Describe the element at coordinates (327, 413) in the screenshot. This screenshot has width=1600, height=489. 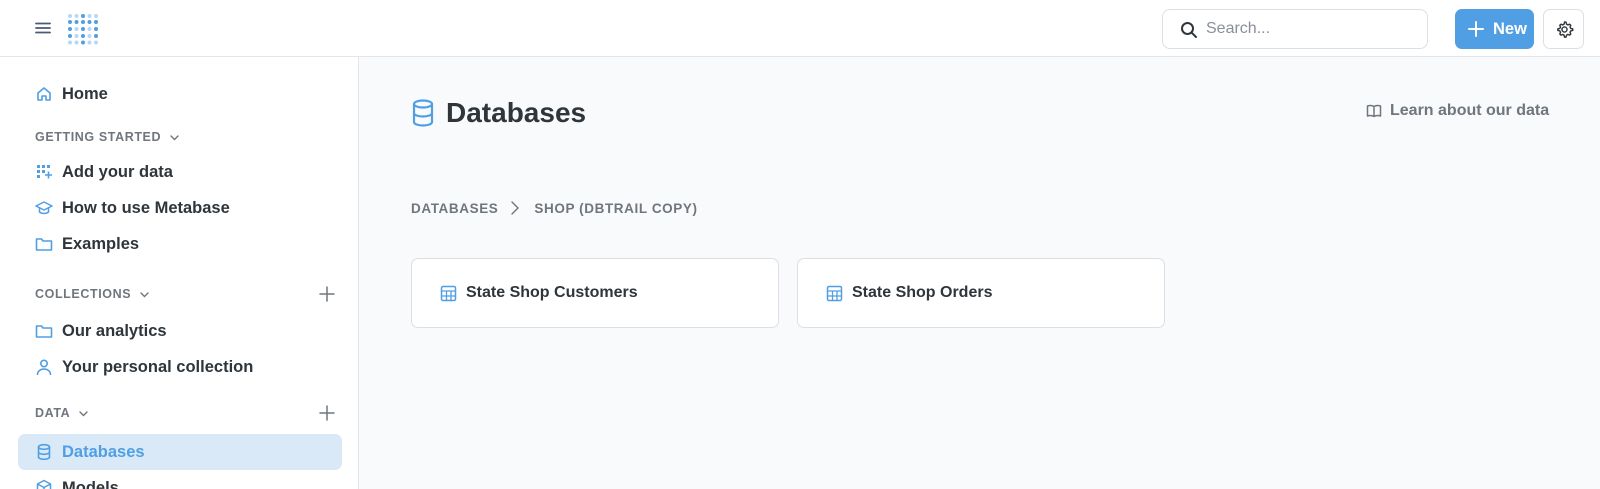
I see `add-data-source-icon` at that location.